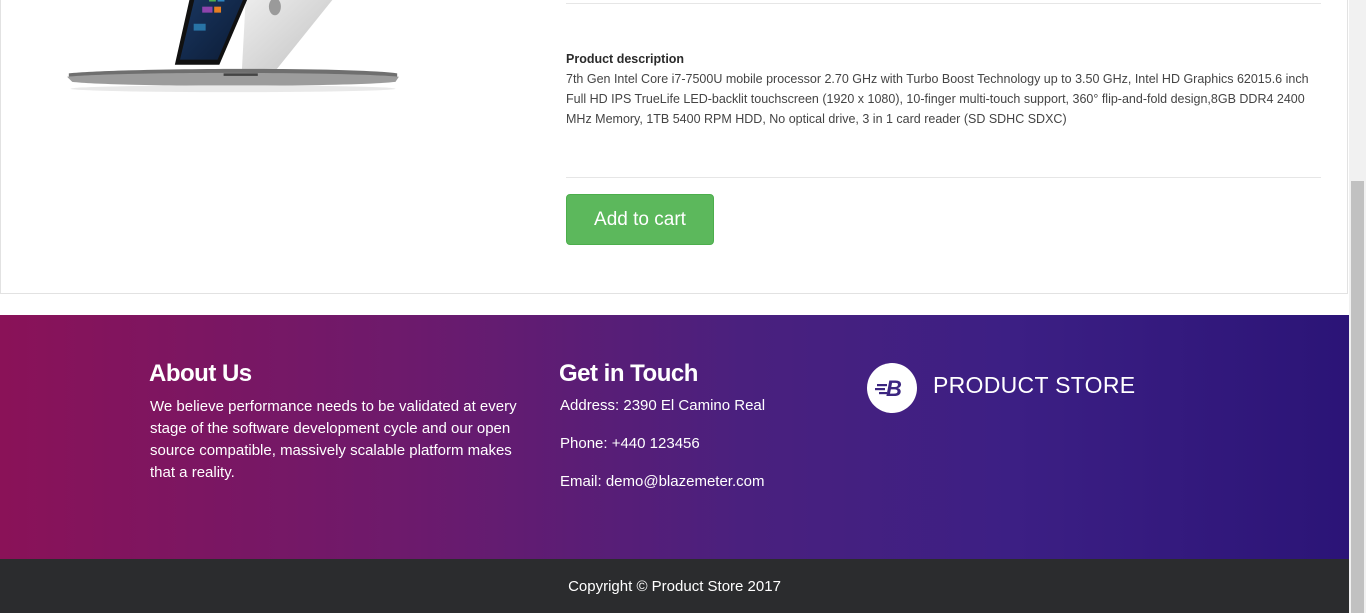 This screenshot has width=1366, height=613. I want to click on blazemeter-b-icon: B, so click(892, 388).